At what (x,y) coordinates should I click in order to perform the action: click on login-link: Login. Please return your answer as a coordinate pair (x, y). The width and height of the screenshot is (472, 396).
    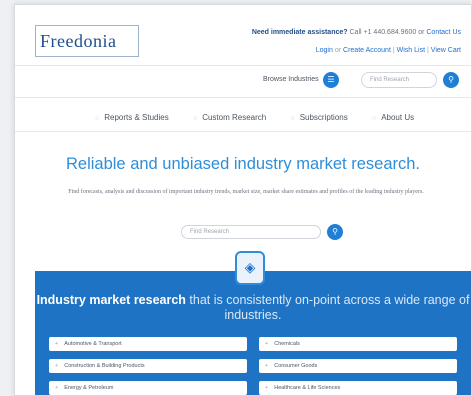
    Looking at the image, I should click on (324, 50).